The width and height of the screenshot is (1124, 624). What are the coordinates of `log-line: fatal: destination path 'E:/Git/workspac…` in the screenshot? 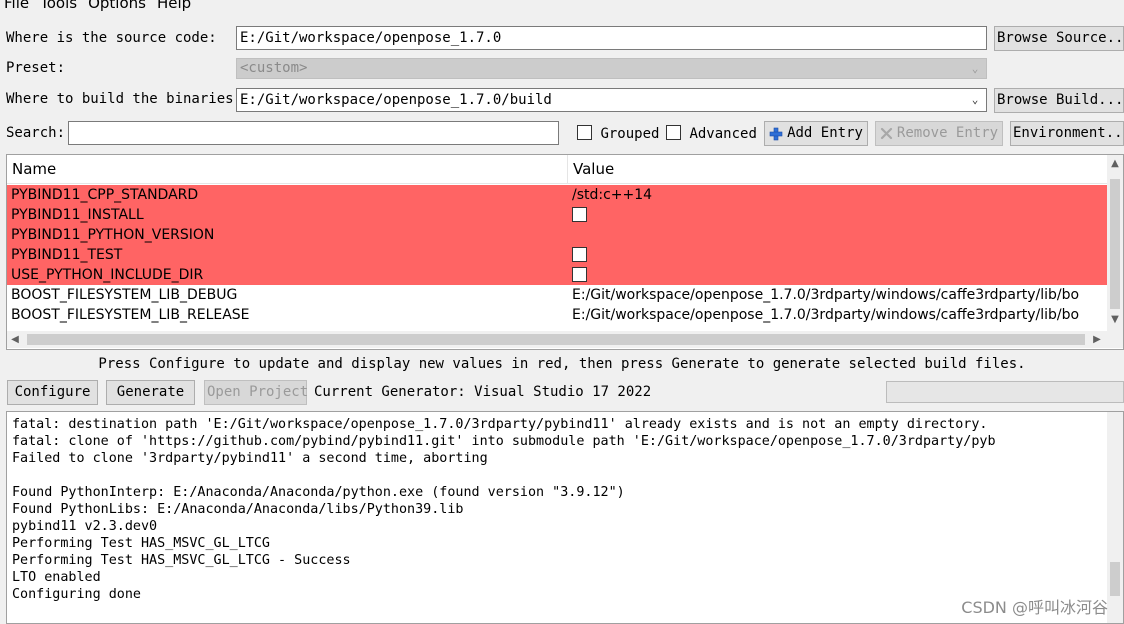 It's located at (500, 424).